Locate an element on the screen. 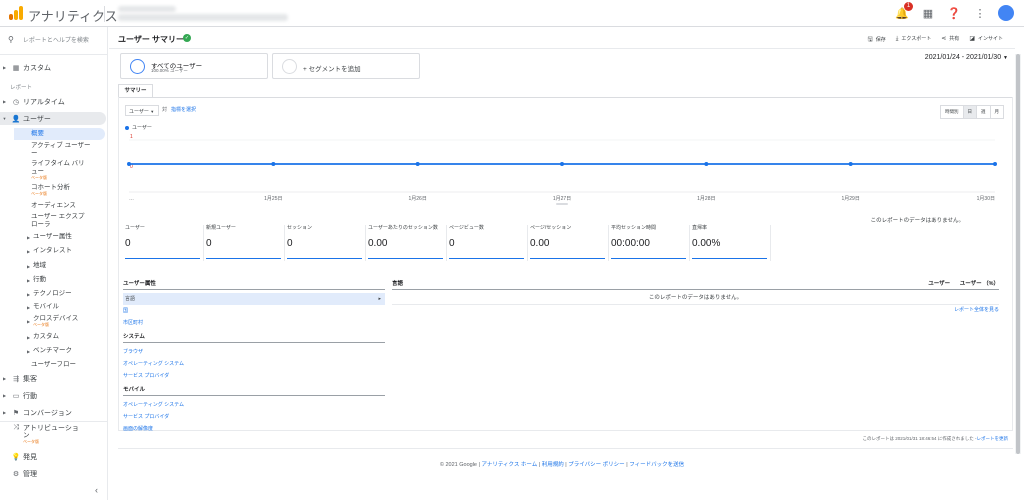  refresh-report-link: レポートを更新 is located at coordinates (993, 438).